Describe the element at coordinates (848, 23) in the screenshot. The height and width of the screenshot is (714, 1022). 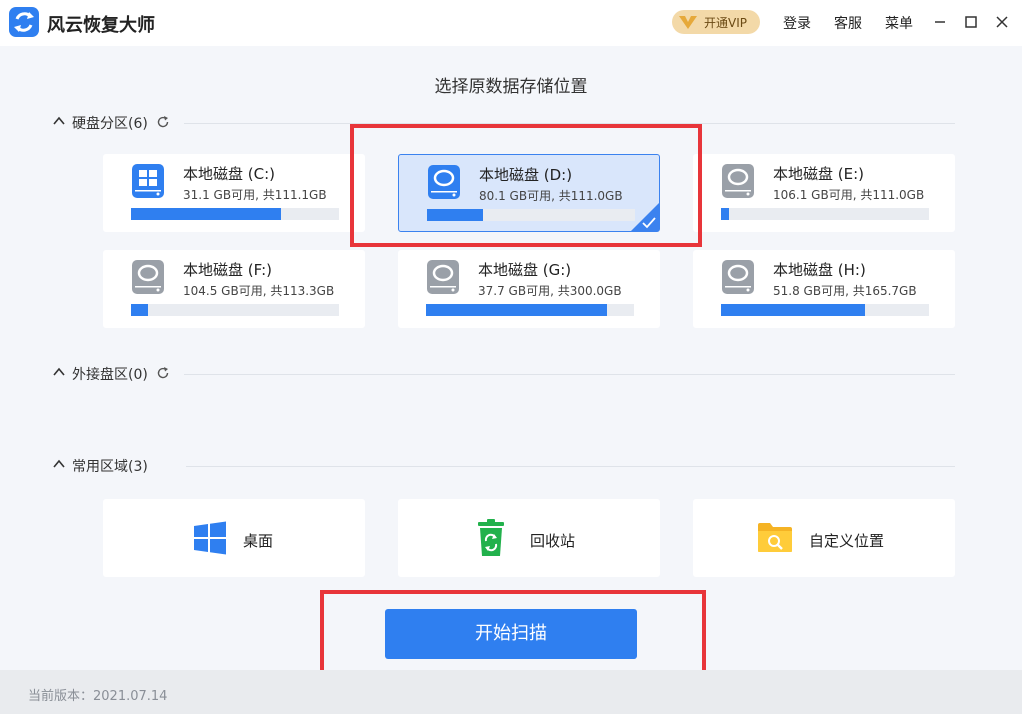
I see `service-link: 客服` at that location.